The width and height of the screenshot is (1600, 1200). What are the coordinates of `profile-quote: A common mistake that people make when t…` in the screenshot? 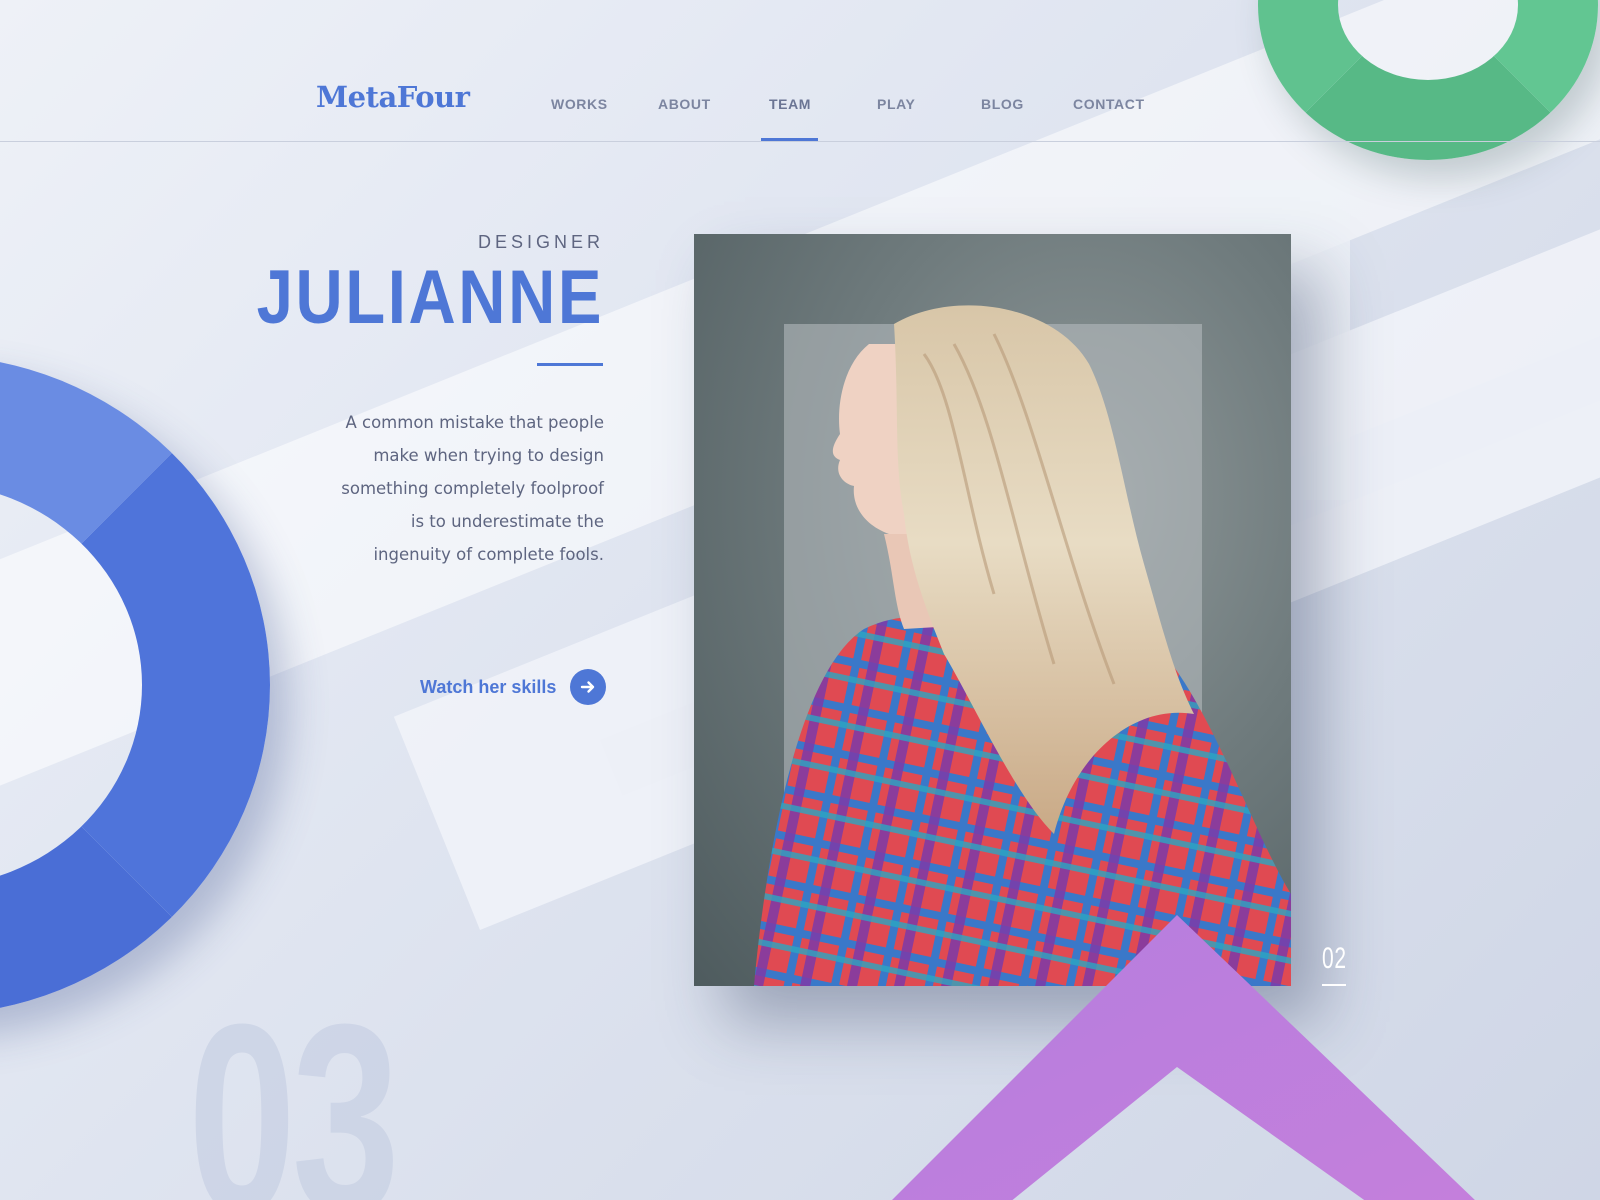 It's located at (459, 488).